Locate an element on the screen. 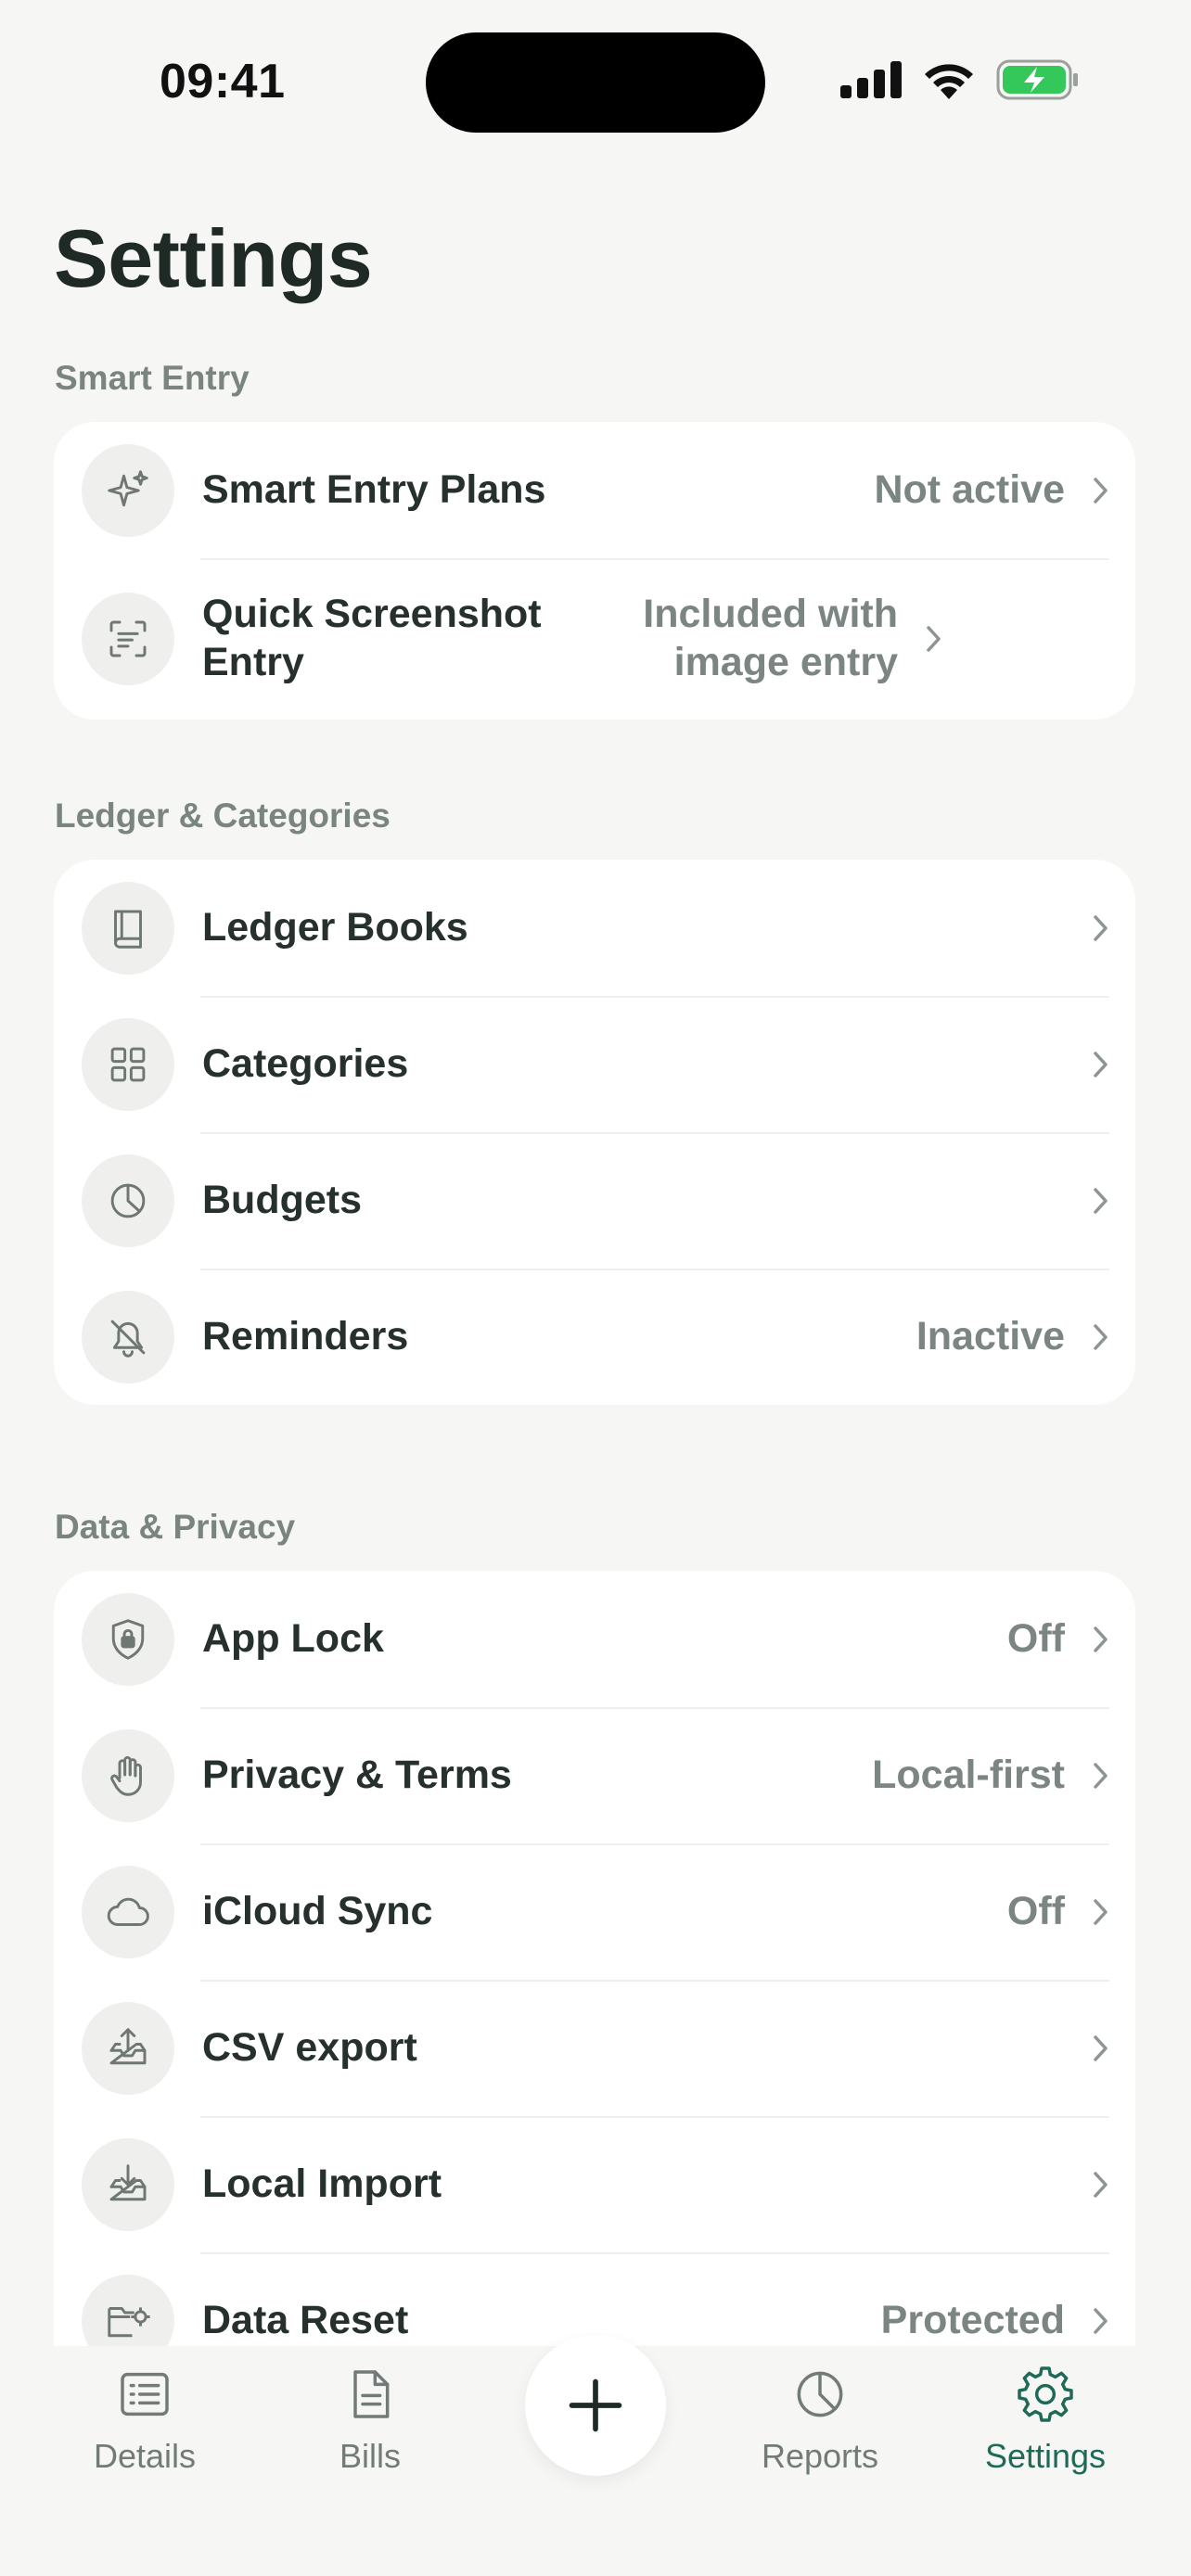 The image size is (1191, 2576). row-label: App Lock is located at coordinates (293, 1638).